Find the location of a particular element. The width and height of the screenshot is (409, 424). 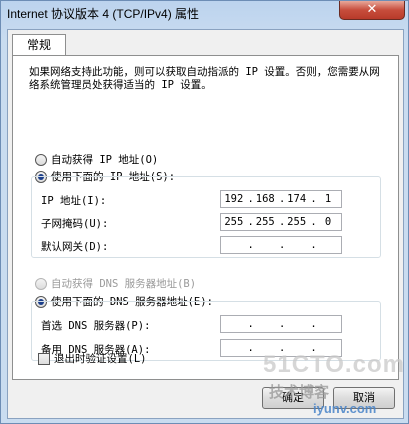

ip-address-label: IP 地址(I): is located at coordinates (74, 201).